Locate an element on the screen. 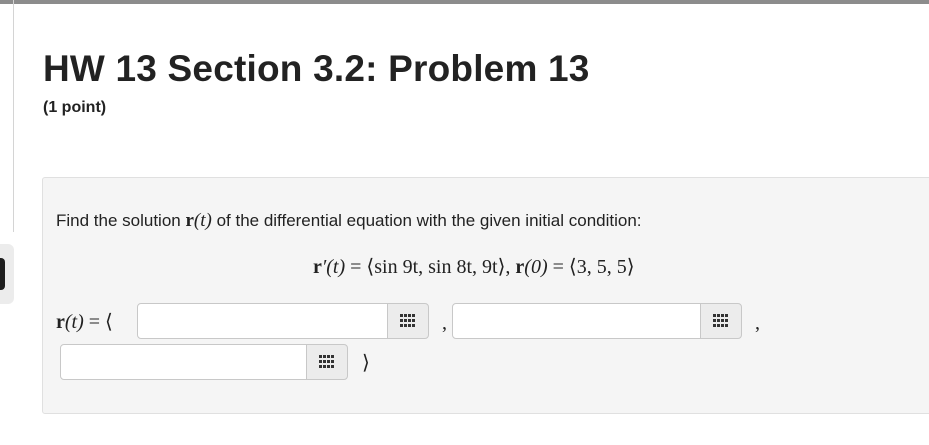  close-bracket: ⟩ is located at coordinates (366, 363).